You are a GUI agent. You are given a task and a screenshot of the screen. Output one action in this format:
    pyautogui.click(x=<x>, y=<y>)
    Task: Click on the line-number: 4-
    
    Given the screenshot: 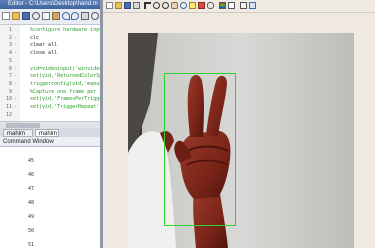 What is the action you would take?
    pyautogui.click(x=10, y=53)
    